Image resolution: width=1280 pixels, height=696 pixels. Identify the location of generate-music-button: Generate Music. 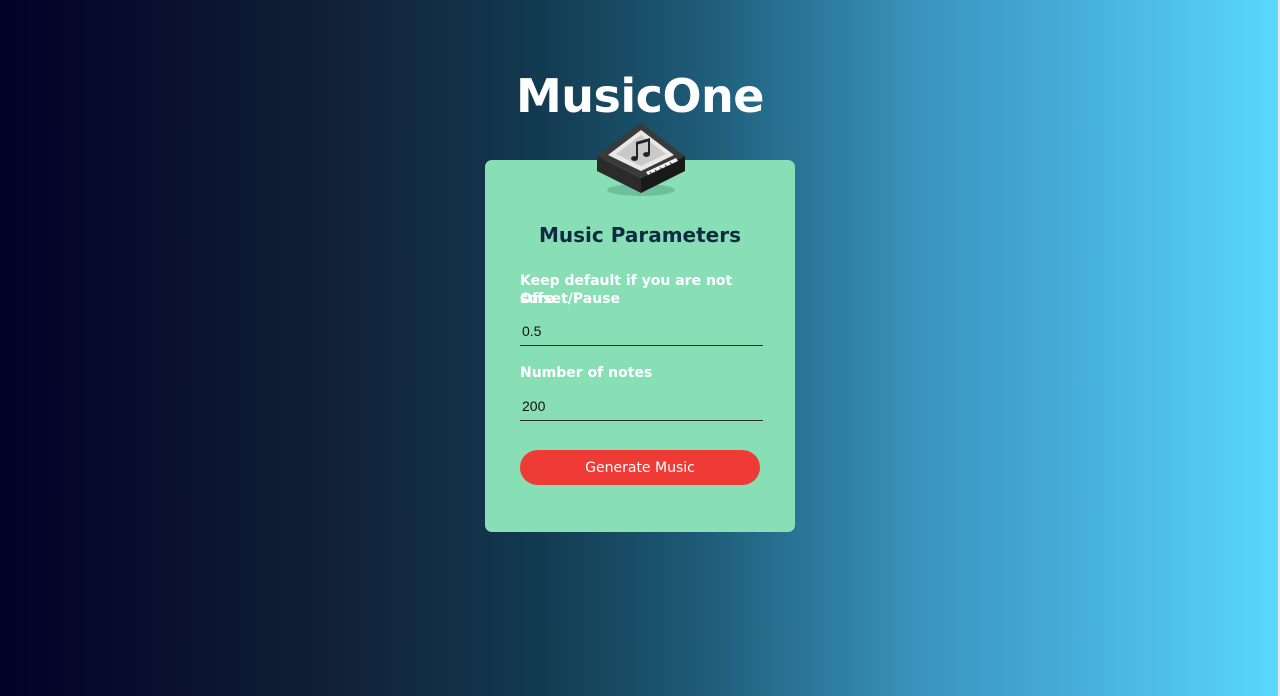
(640, 467).